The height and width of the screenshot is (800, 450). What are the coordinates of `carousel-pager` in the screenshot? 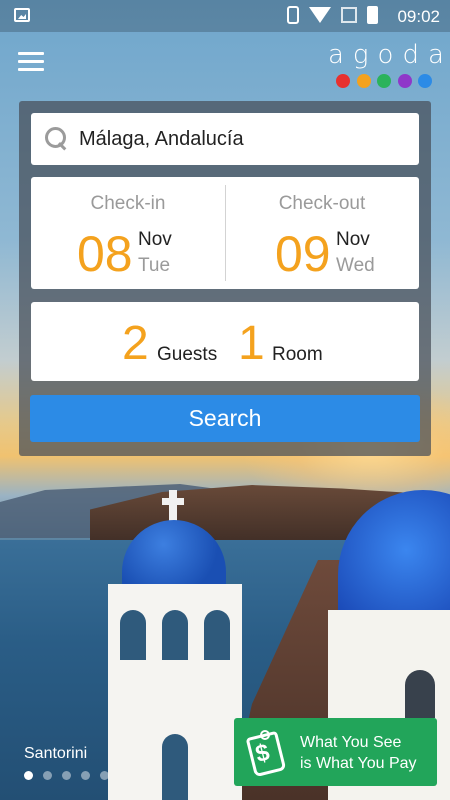 It's located at (66, 775).